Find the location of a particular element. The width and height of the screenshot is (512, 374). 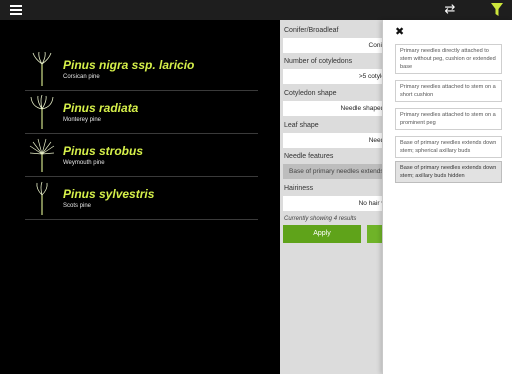

filter-label-needle-features: Needle features is located at coordinates (309, 156).